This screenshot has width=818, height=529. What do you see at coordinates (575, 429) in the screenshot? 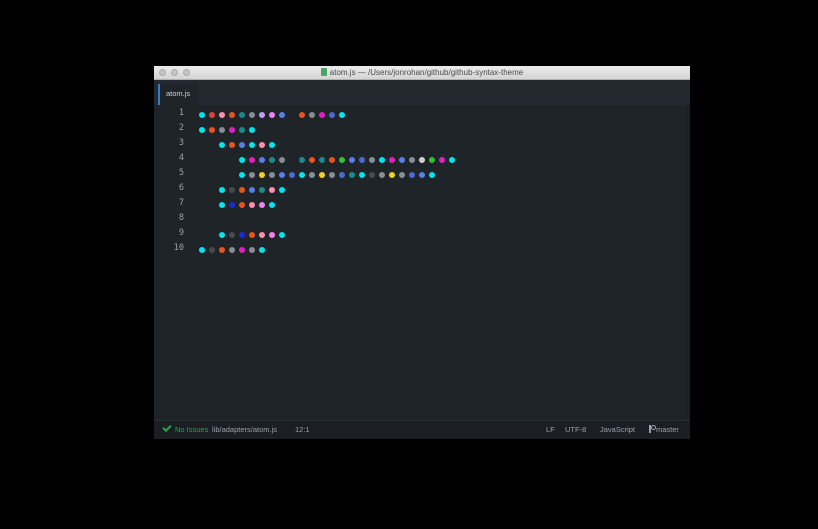
I see `file-encoding: UTF-8` at bounding box center [575, 429].